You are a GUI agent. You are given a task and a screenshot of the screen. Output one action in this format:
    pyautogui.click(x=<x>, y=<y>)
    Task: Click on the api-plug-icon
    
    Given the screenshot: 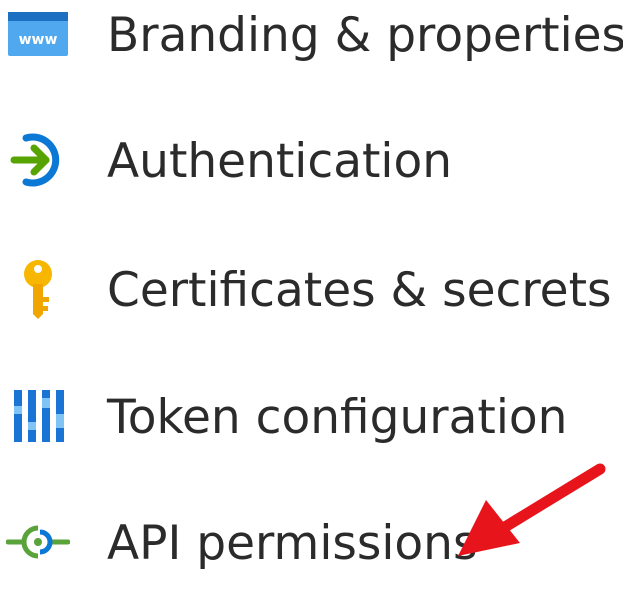 What is the action you would take?
    pyautogui.click(x=38, y=542)
    